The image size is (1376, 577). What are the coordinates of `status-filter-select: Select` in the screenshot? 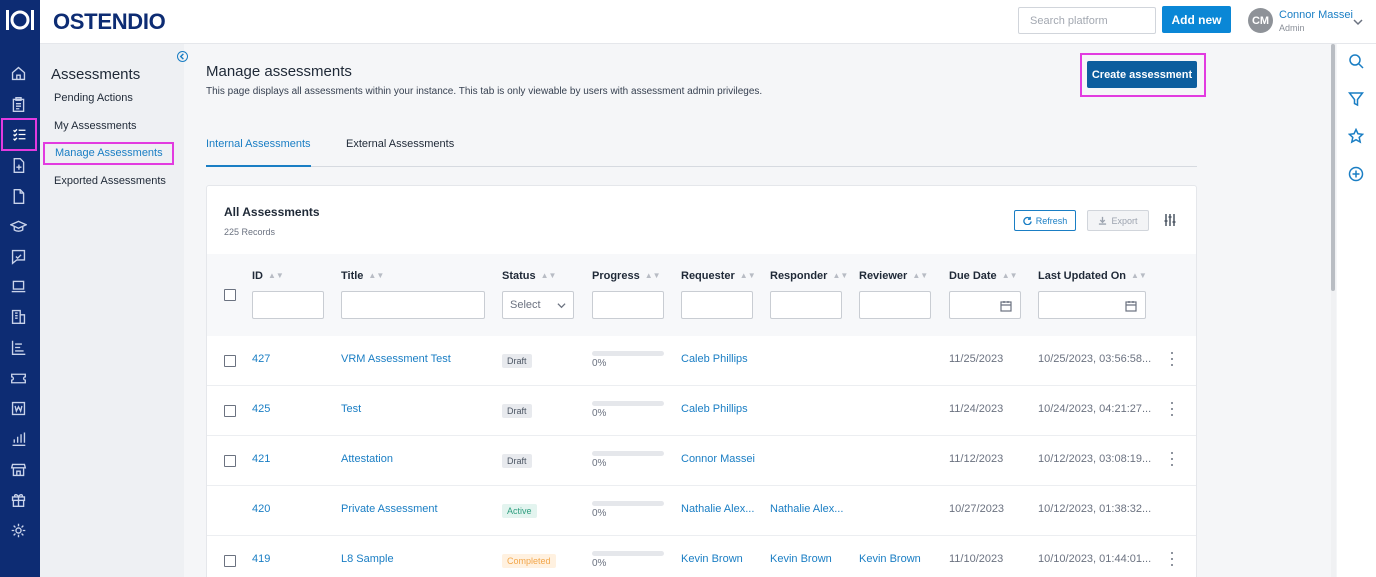 It's located at (538, 305).